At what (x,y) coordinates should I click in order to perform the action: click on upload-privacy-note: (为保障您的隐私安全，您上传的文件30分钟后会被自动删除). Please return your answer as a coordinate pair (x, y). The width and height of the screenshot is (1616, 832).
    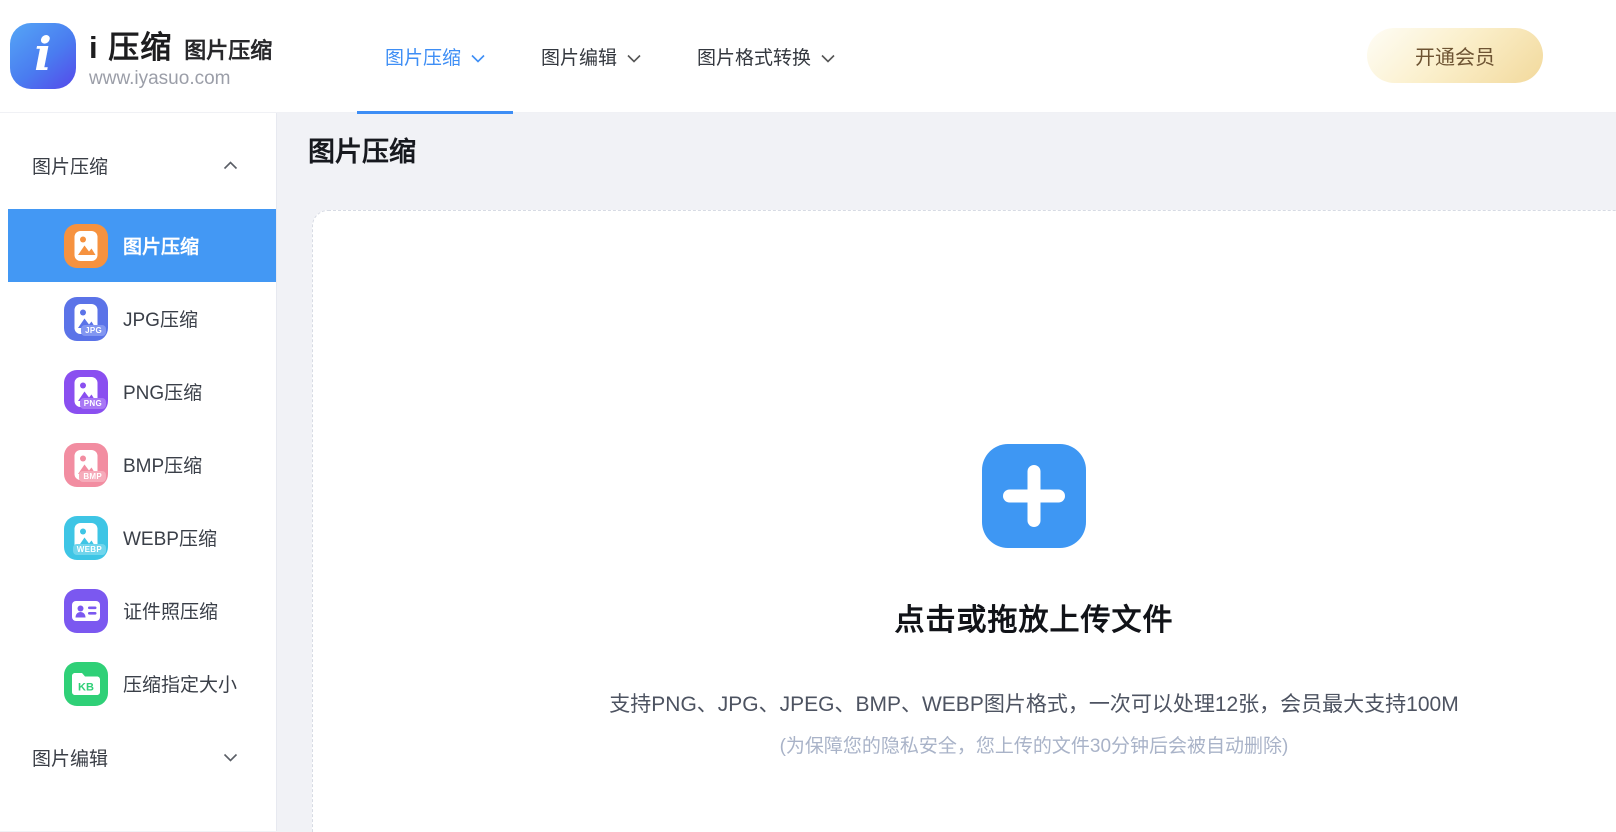
    Looking at the image, I should click on (1034, 746).